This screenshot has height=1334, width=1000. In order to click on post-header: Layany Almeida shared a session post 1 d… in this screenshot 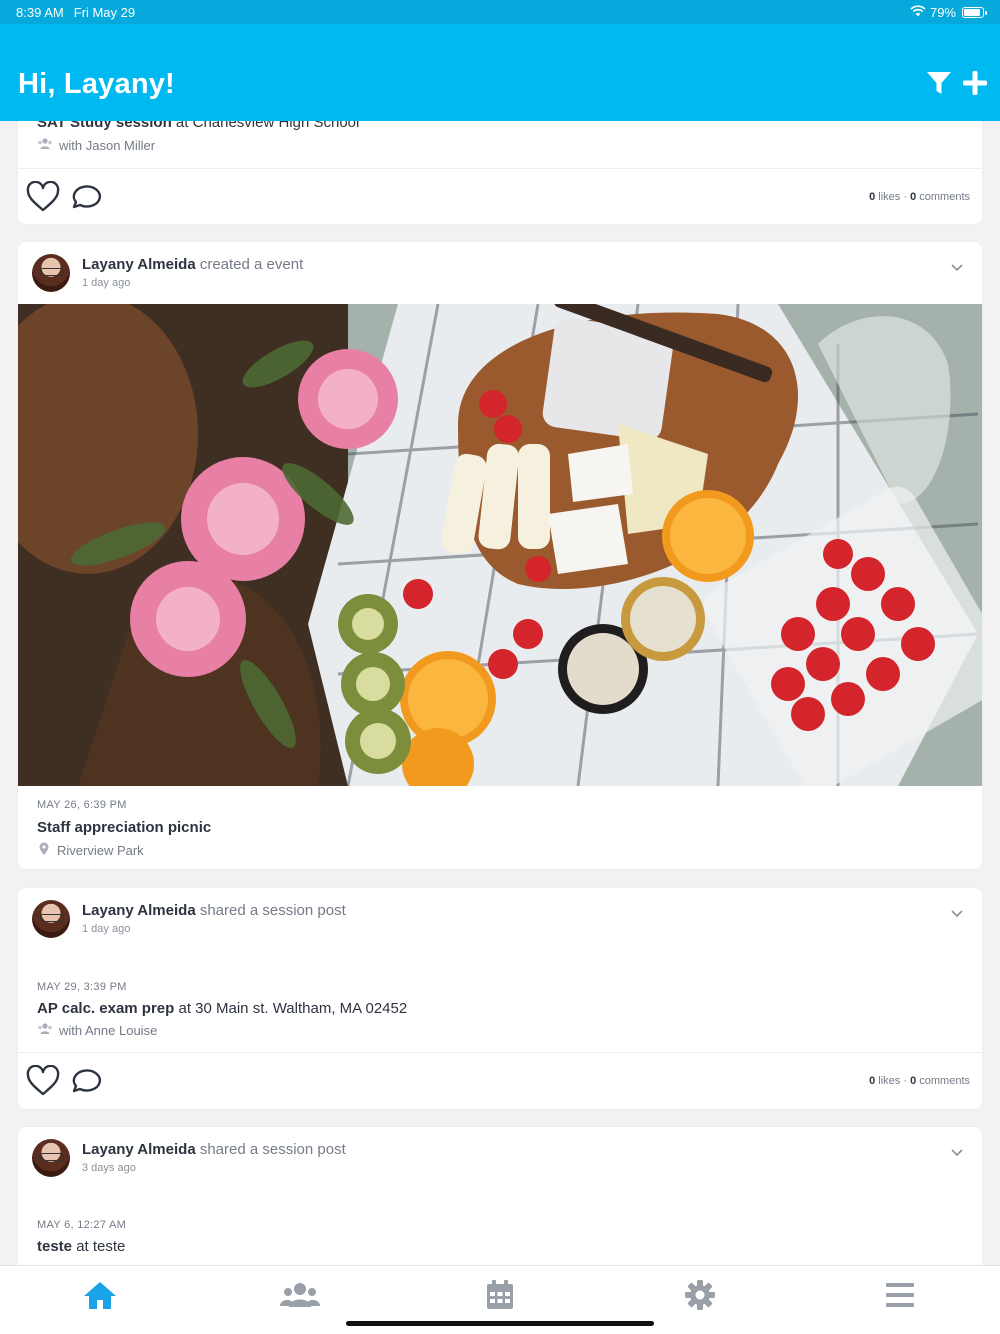, I will do `click(500, 918)`.